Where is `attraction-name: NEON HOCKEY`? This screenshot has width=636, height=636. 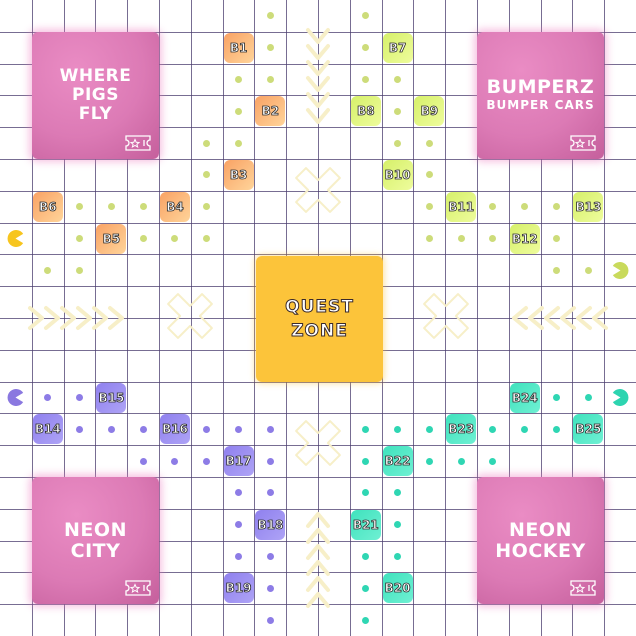 attraction-name: NEON HOCKEY is located at coordinates (540, 540).